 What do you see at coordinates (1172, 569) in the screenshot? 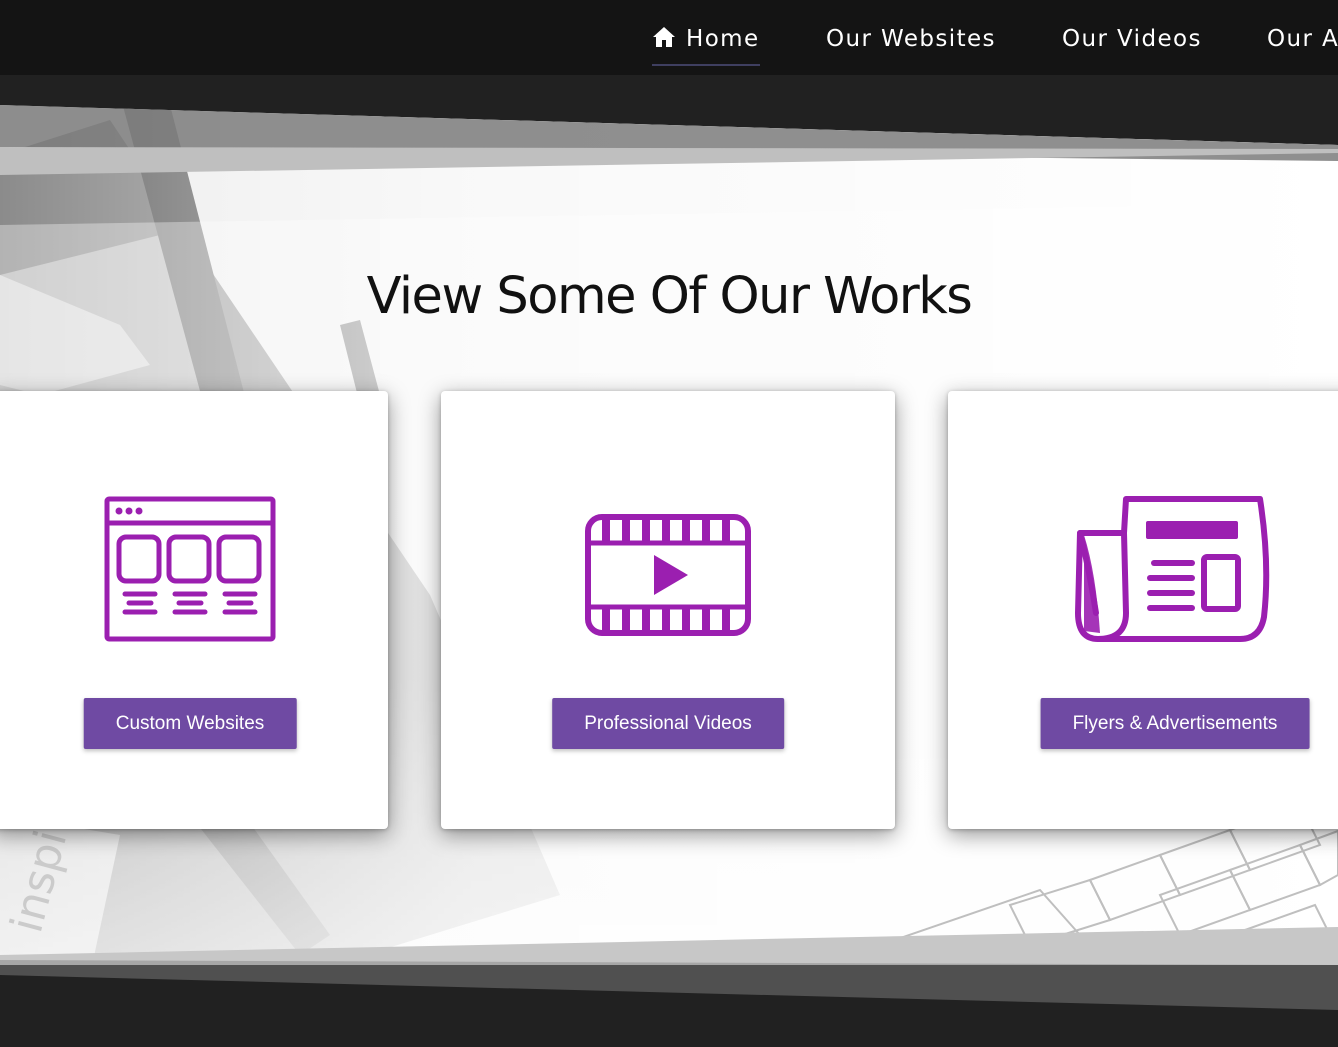
I see `newspaper-icon` at bounding box center [1172, 569].